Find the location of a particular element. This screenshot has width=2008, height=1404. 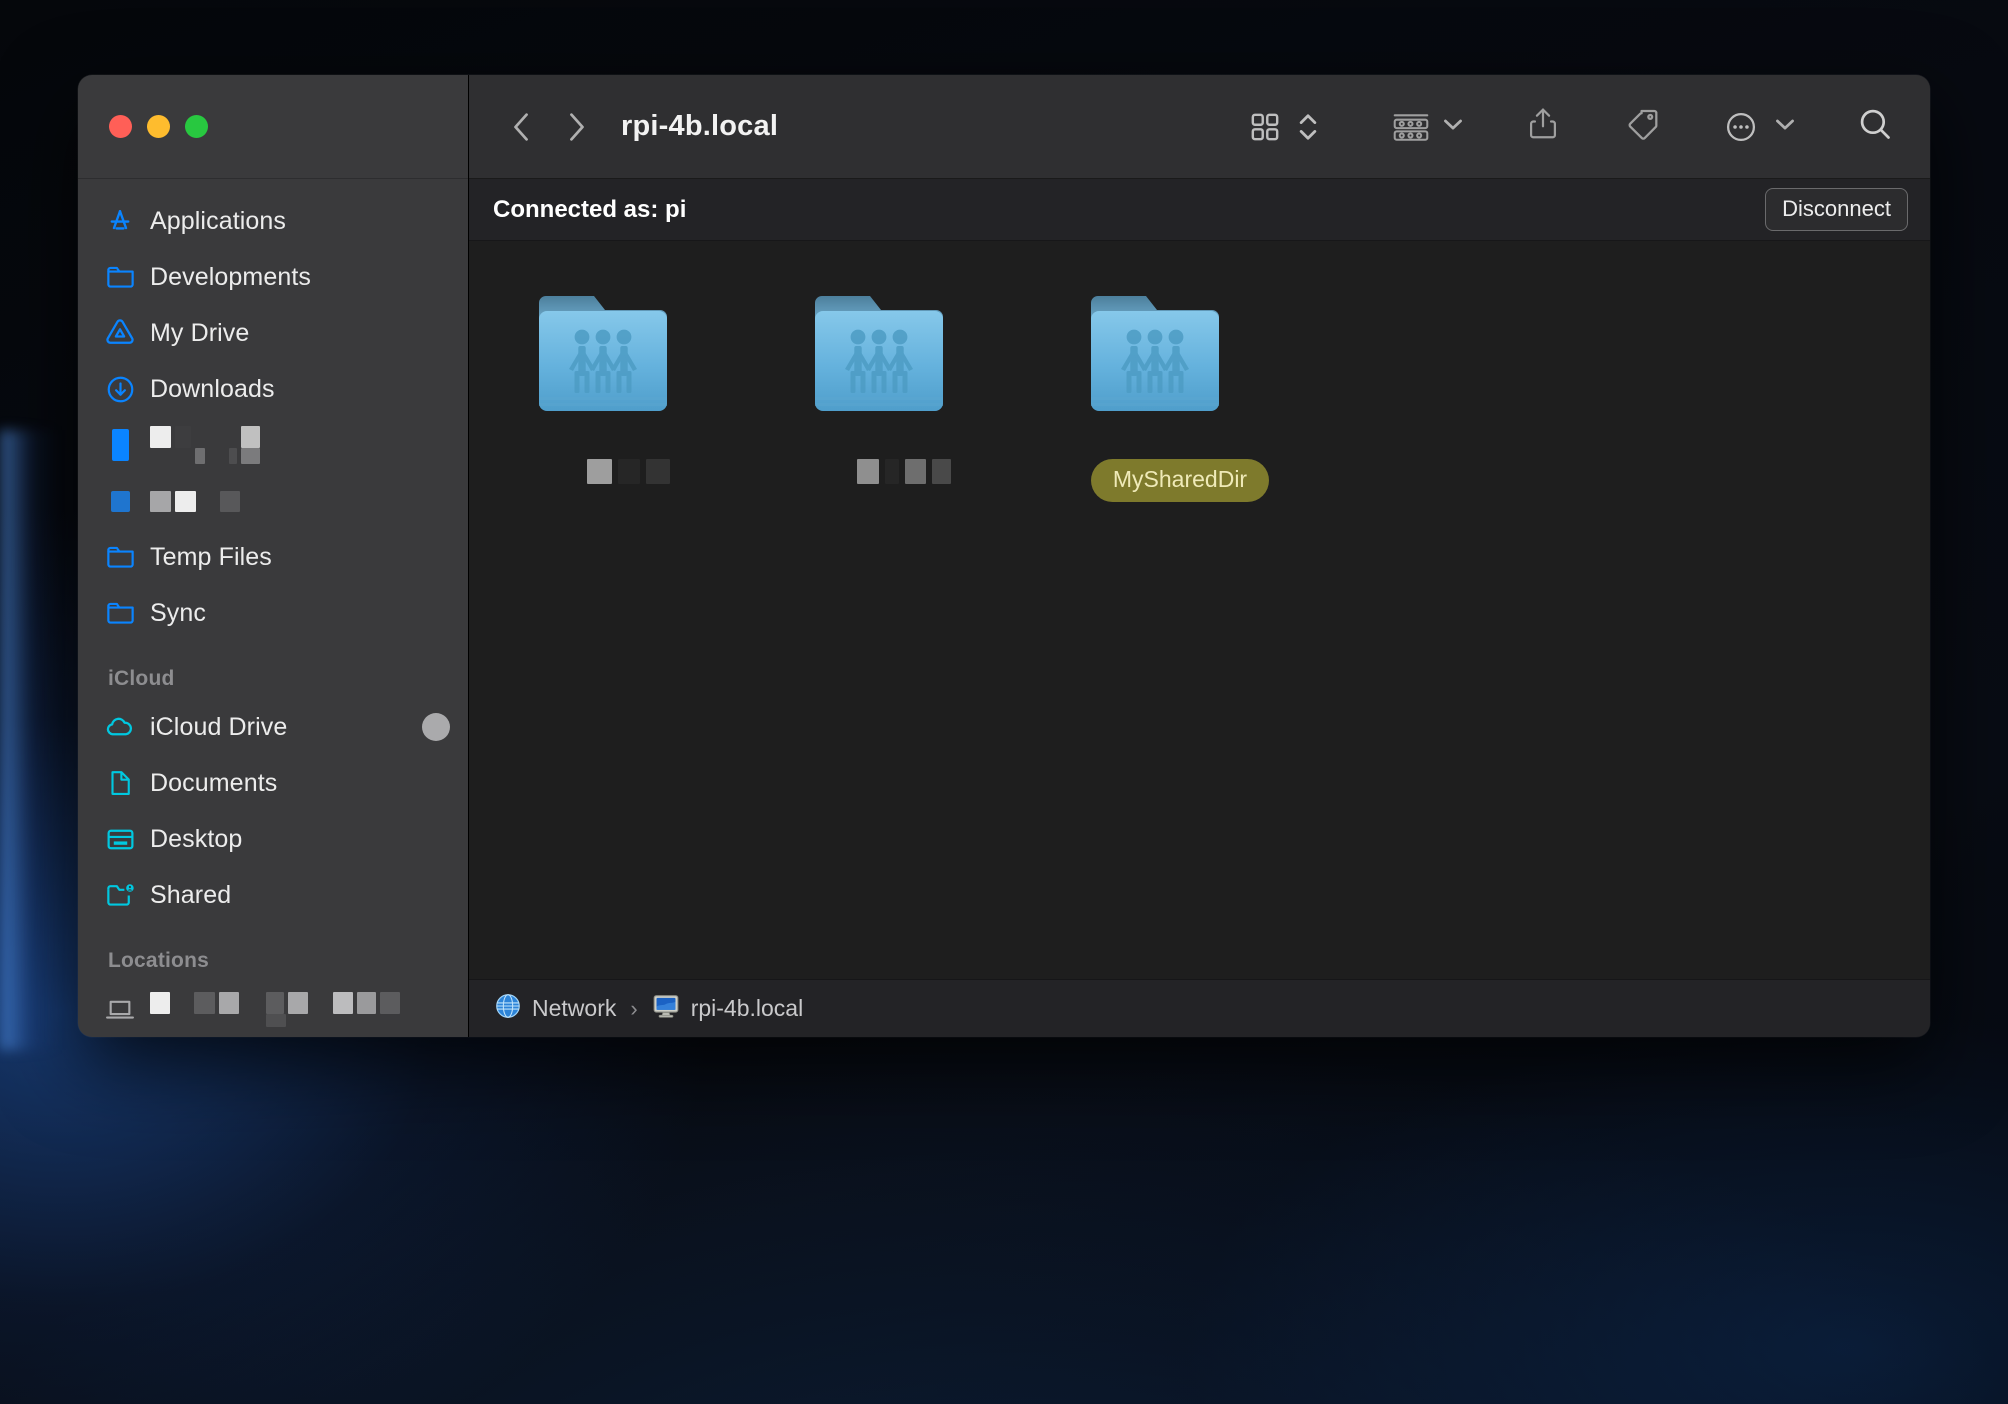

connection-status-bar: Connected as: pi Disconnect is located at coordinates (1199, 210).